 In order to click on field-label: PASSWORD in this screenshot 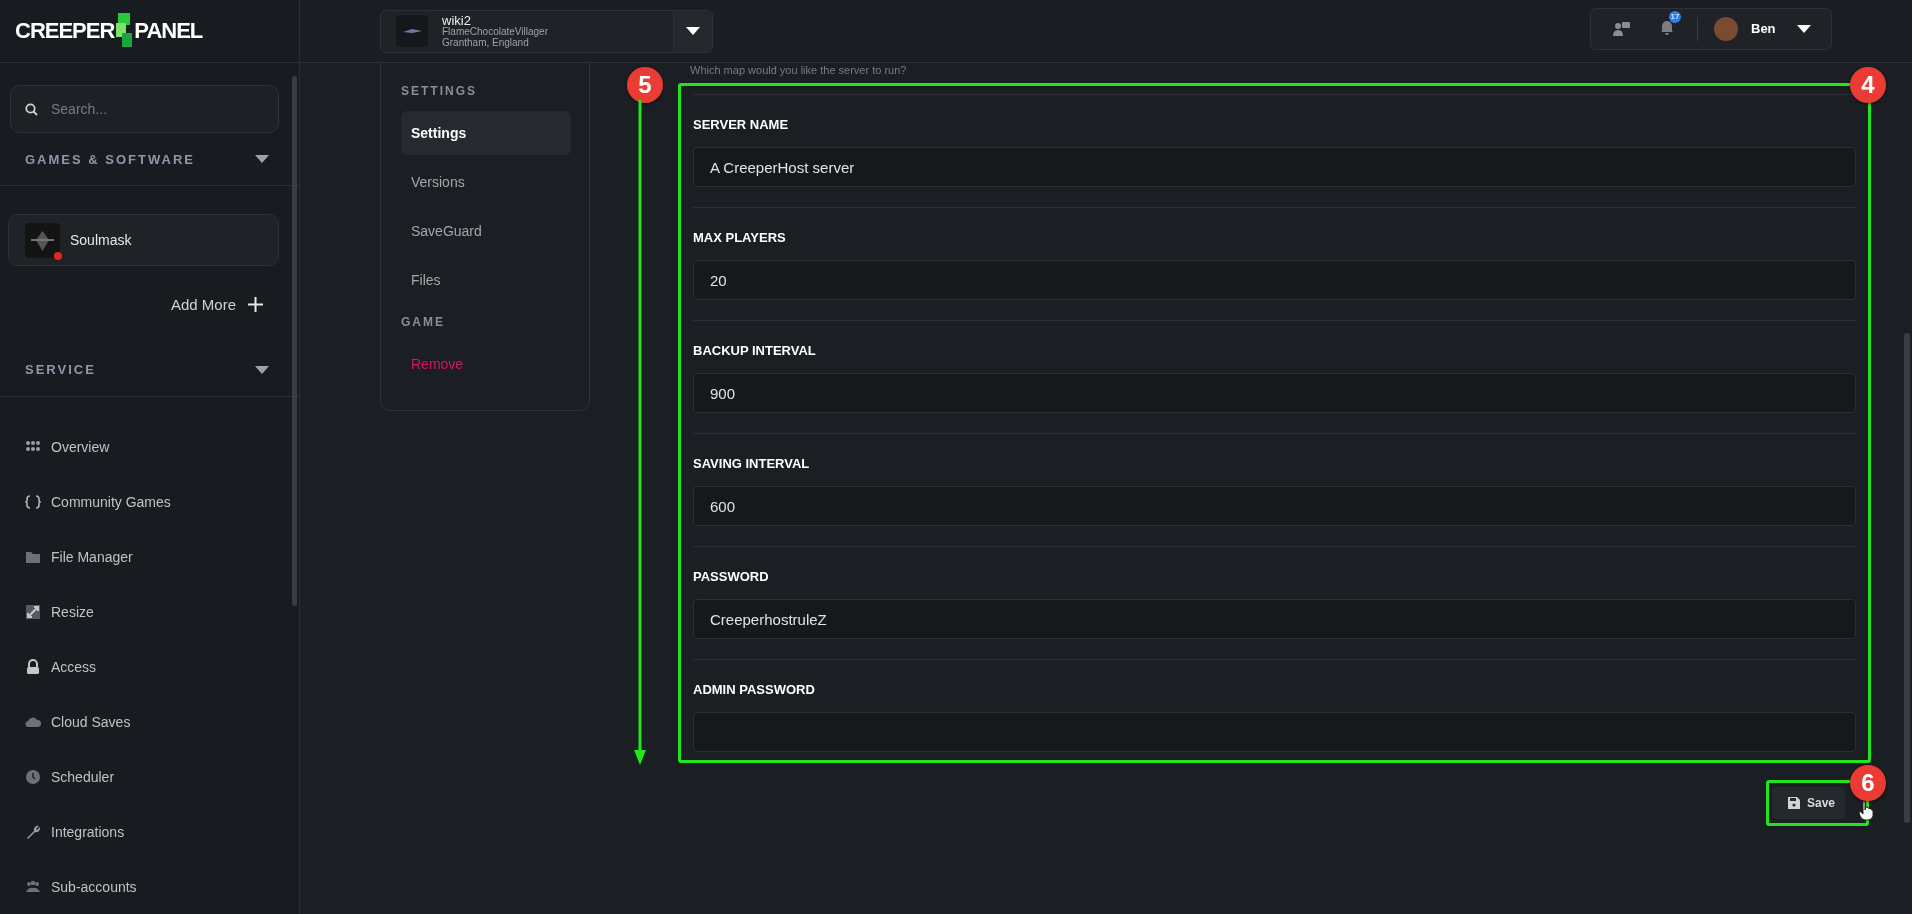, I will do `click(731, 577)`.